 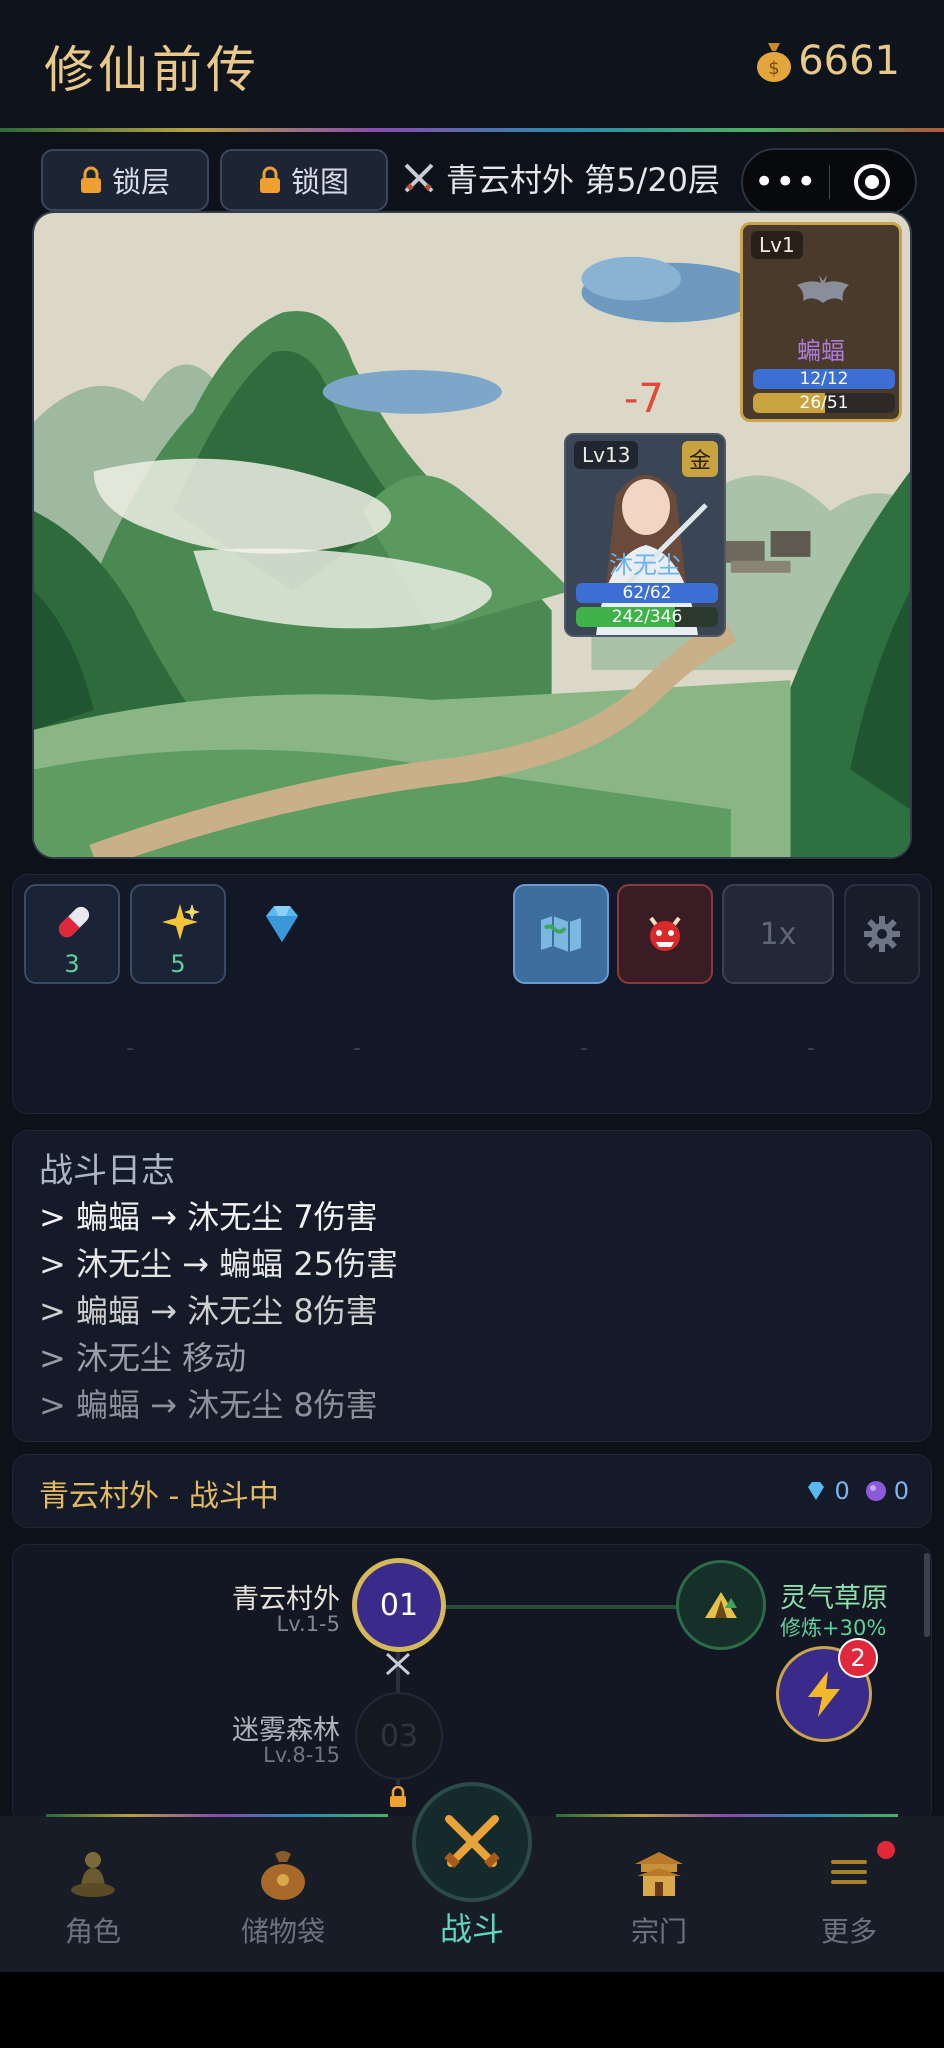 What do you see at coordinates (849, 1872) in the screenshot?
I see `menu-scroll-icon` at bounding box center [849, 1872].